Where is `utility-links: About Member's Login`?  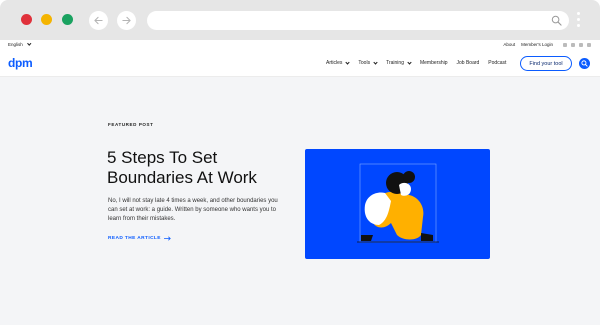 utility-links: About Member's Login is located at coordinates (547, 44).